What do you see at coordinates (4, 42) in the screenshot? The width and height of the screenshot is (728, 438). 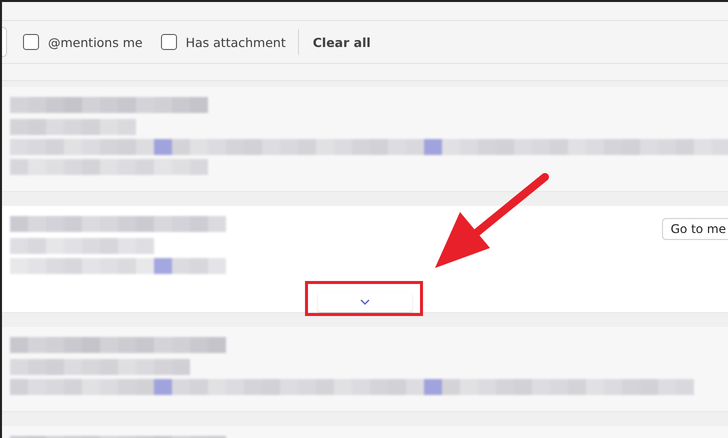 I see `search-field` at bounding box center [4, 42].